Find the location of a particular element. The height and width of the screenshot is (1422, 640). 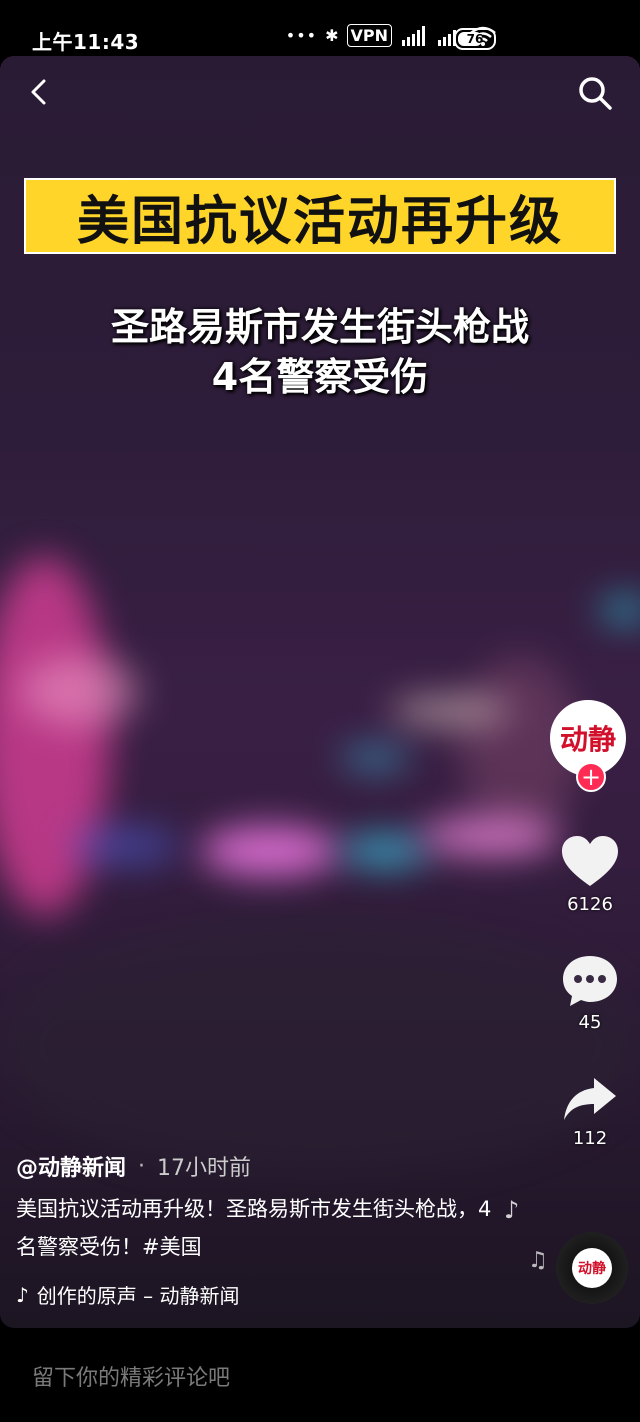

share-icon is located at coordinates (590, 1099).